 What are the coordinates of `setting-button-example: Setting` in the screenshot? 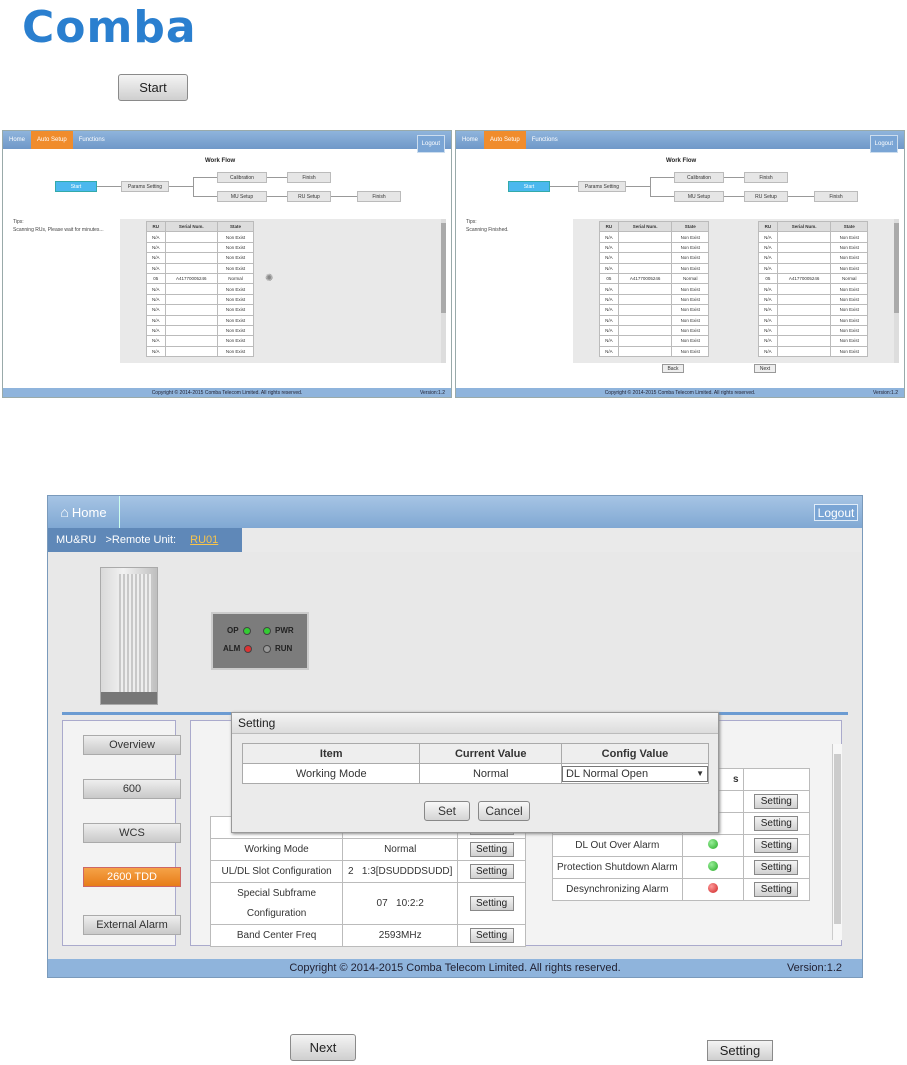 It's located at (740, 1050).